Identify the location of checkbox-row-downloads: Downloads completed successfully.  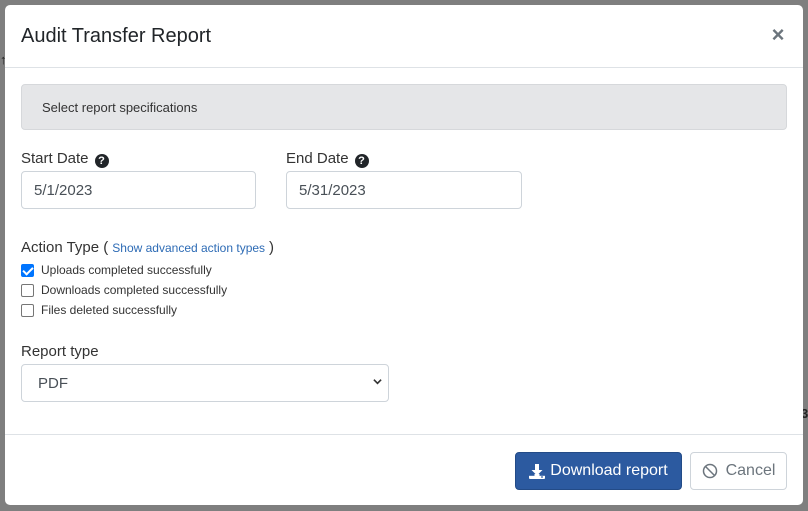
(124, 290).